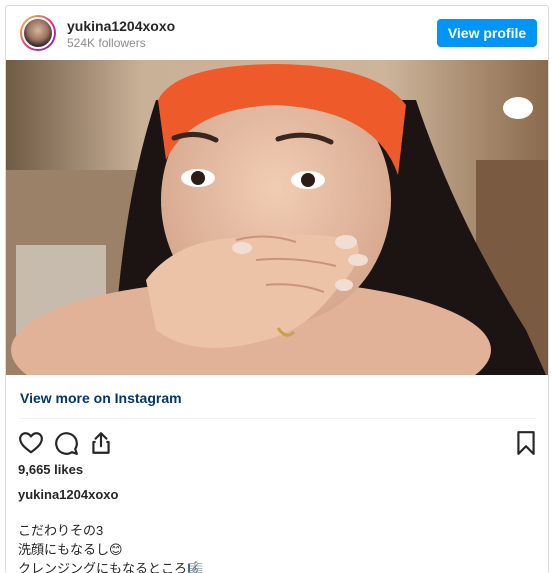 The width and height of the screenshot is (554, 573). What do you see at coordinates (61, 530) in the screenshot?
I see `caption-line: こだわりその3` at bounding box center [61, 530].